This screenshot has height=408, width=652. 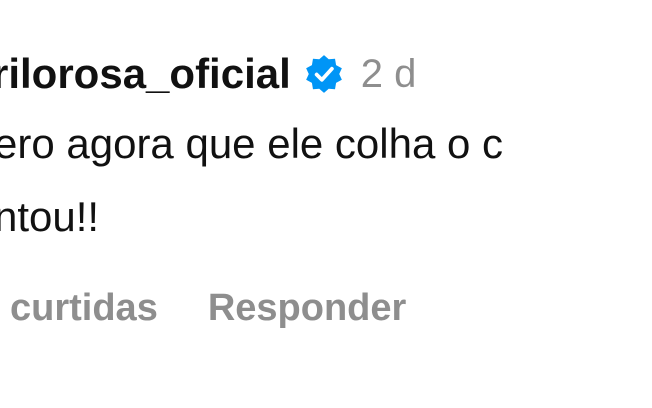 I want to click on comment-username: rilorosa_oficial, so click(x=145, y=74).